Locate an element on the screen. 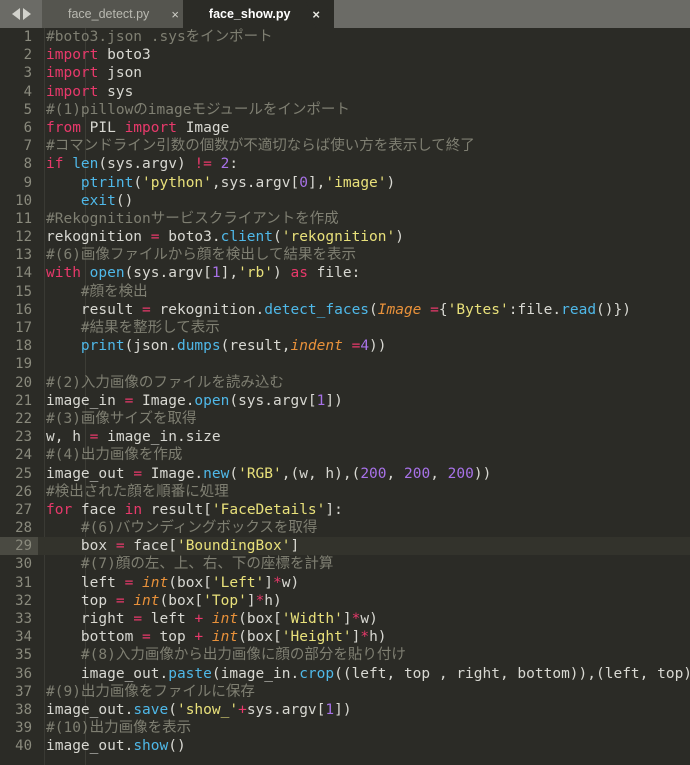 Image resolution: width=690 pixels, height=765 pixels. code-text: import json is located at coordinates (364, 73).